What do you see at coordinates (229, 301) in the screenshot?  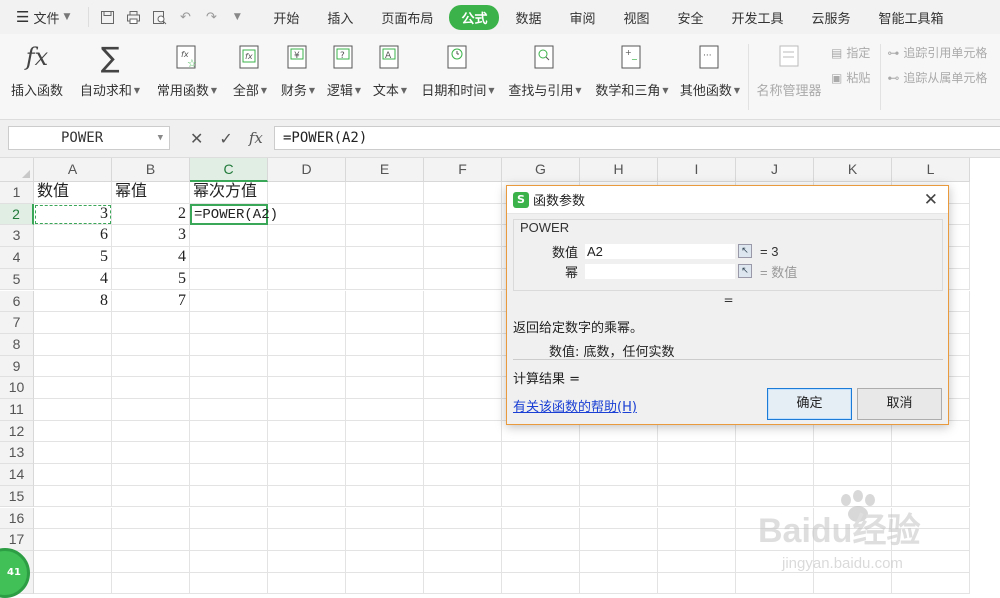 I see `cell-c6` at bounding box center [229, 301].